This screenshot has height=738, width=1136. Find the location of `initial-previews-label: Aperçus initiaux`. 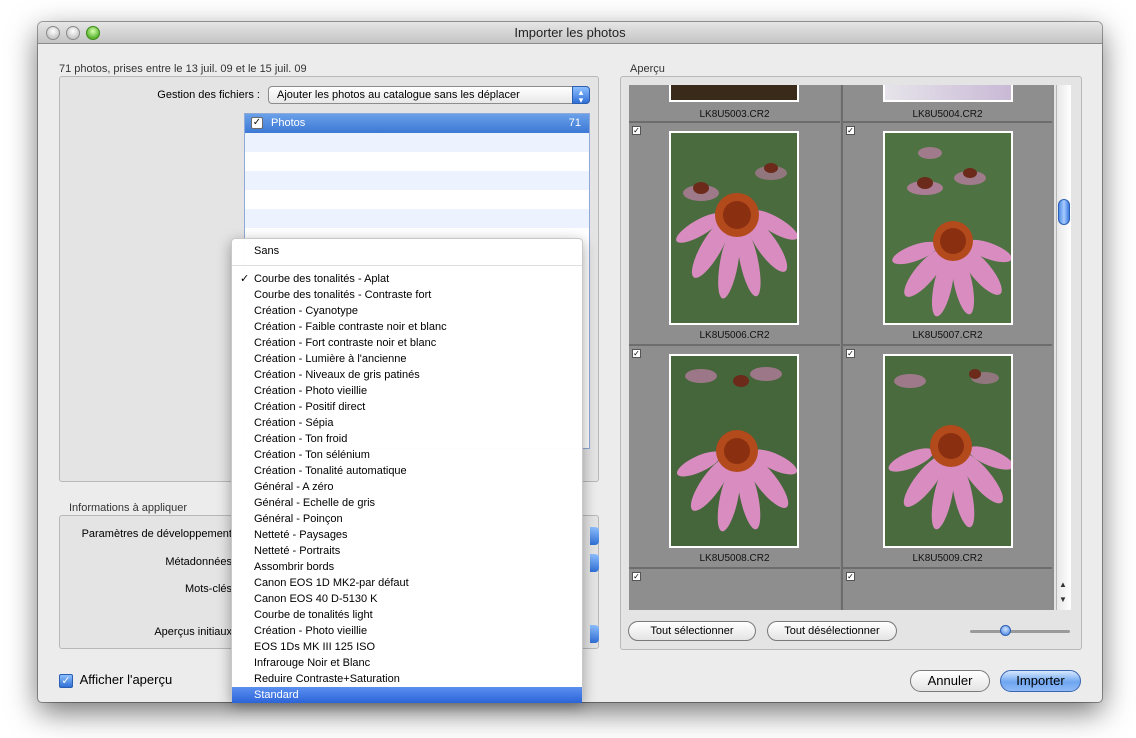

initial-previews-label: Aperçus initiaux is located at coordinates (193, 632).